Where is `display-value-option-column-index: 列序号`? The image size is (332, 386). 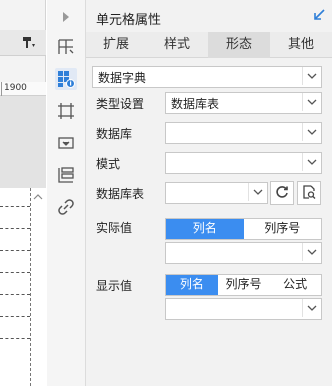 display-value-option-column-index: 列序号 is located at coordinates (244, 285).